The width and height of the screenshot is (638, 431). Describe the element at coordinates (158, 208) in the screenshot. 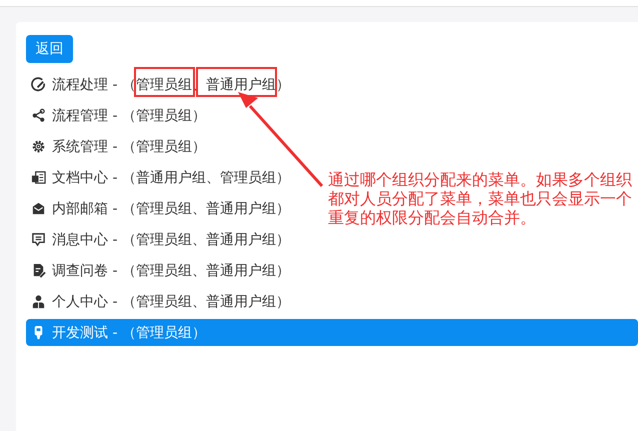

I see `menu-item: 内部邮箱 - （管理员组、普通用户组）` at that location.